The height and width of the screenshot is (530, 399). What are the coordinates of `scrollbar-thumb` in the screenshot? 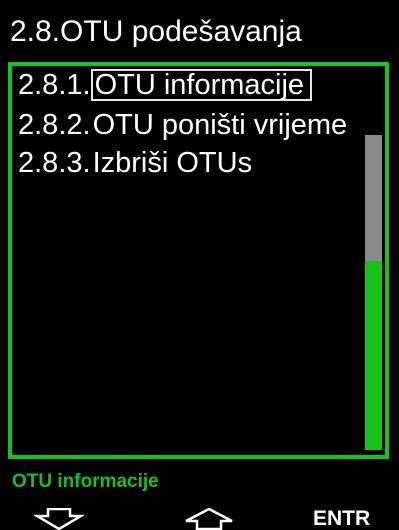 It's located at (373, 198).